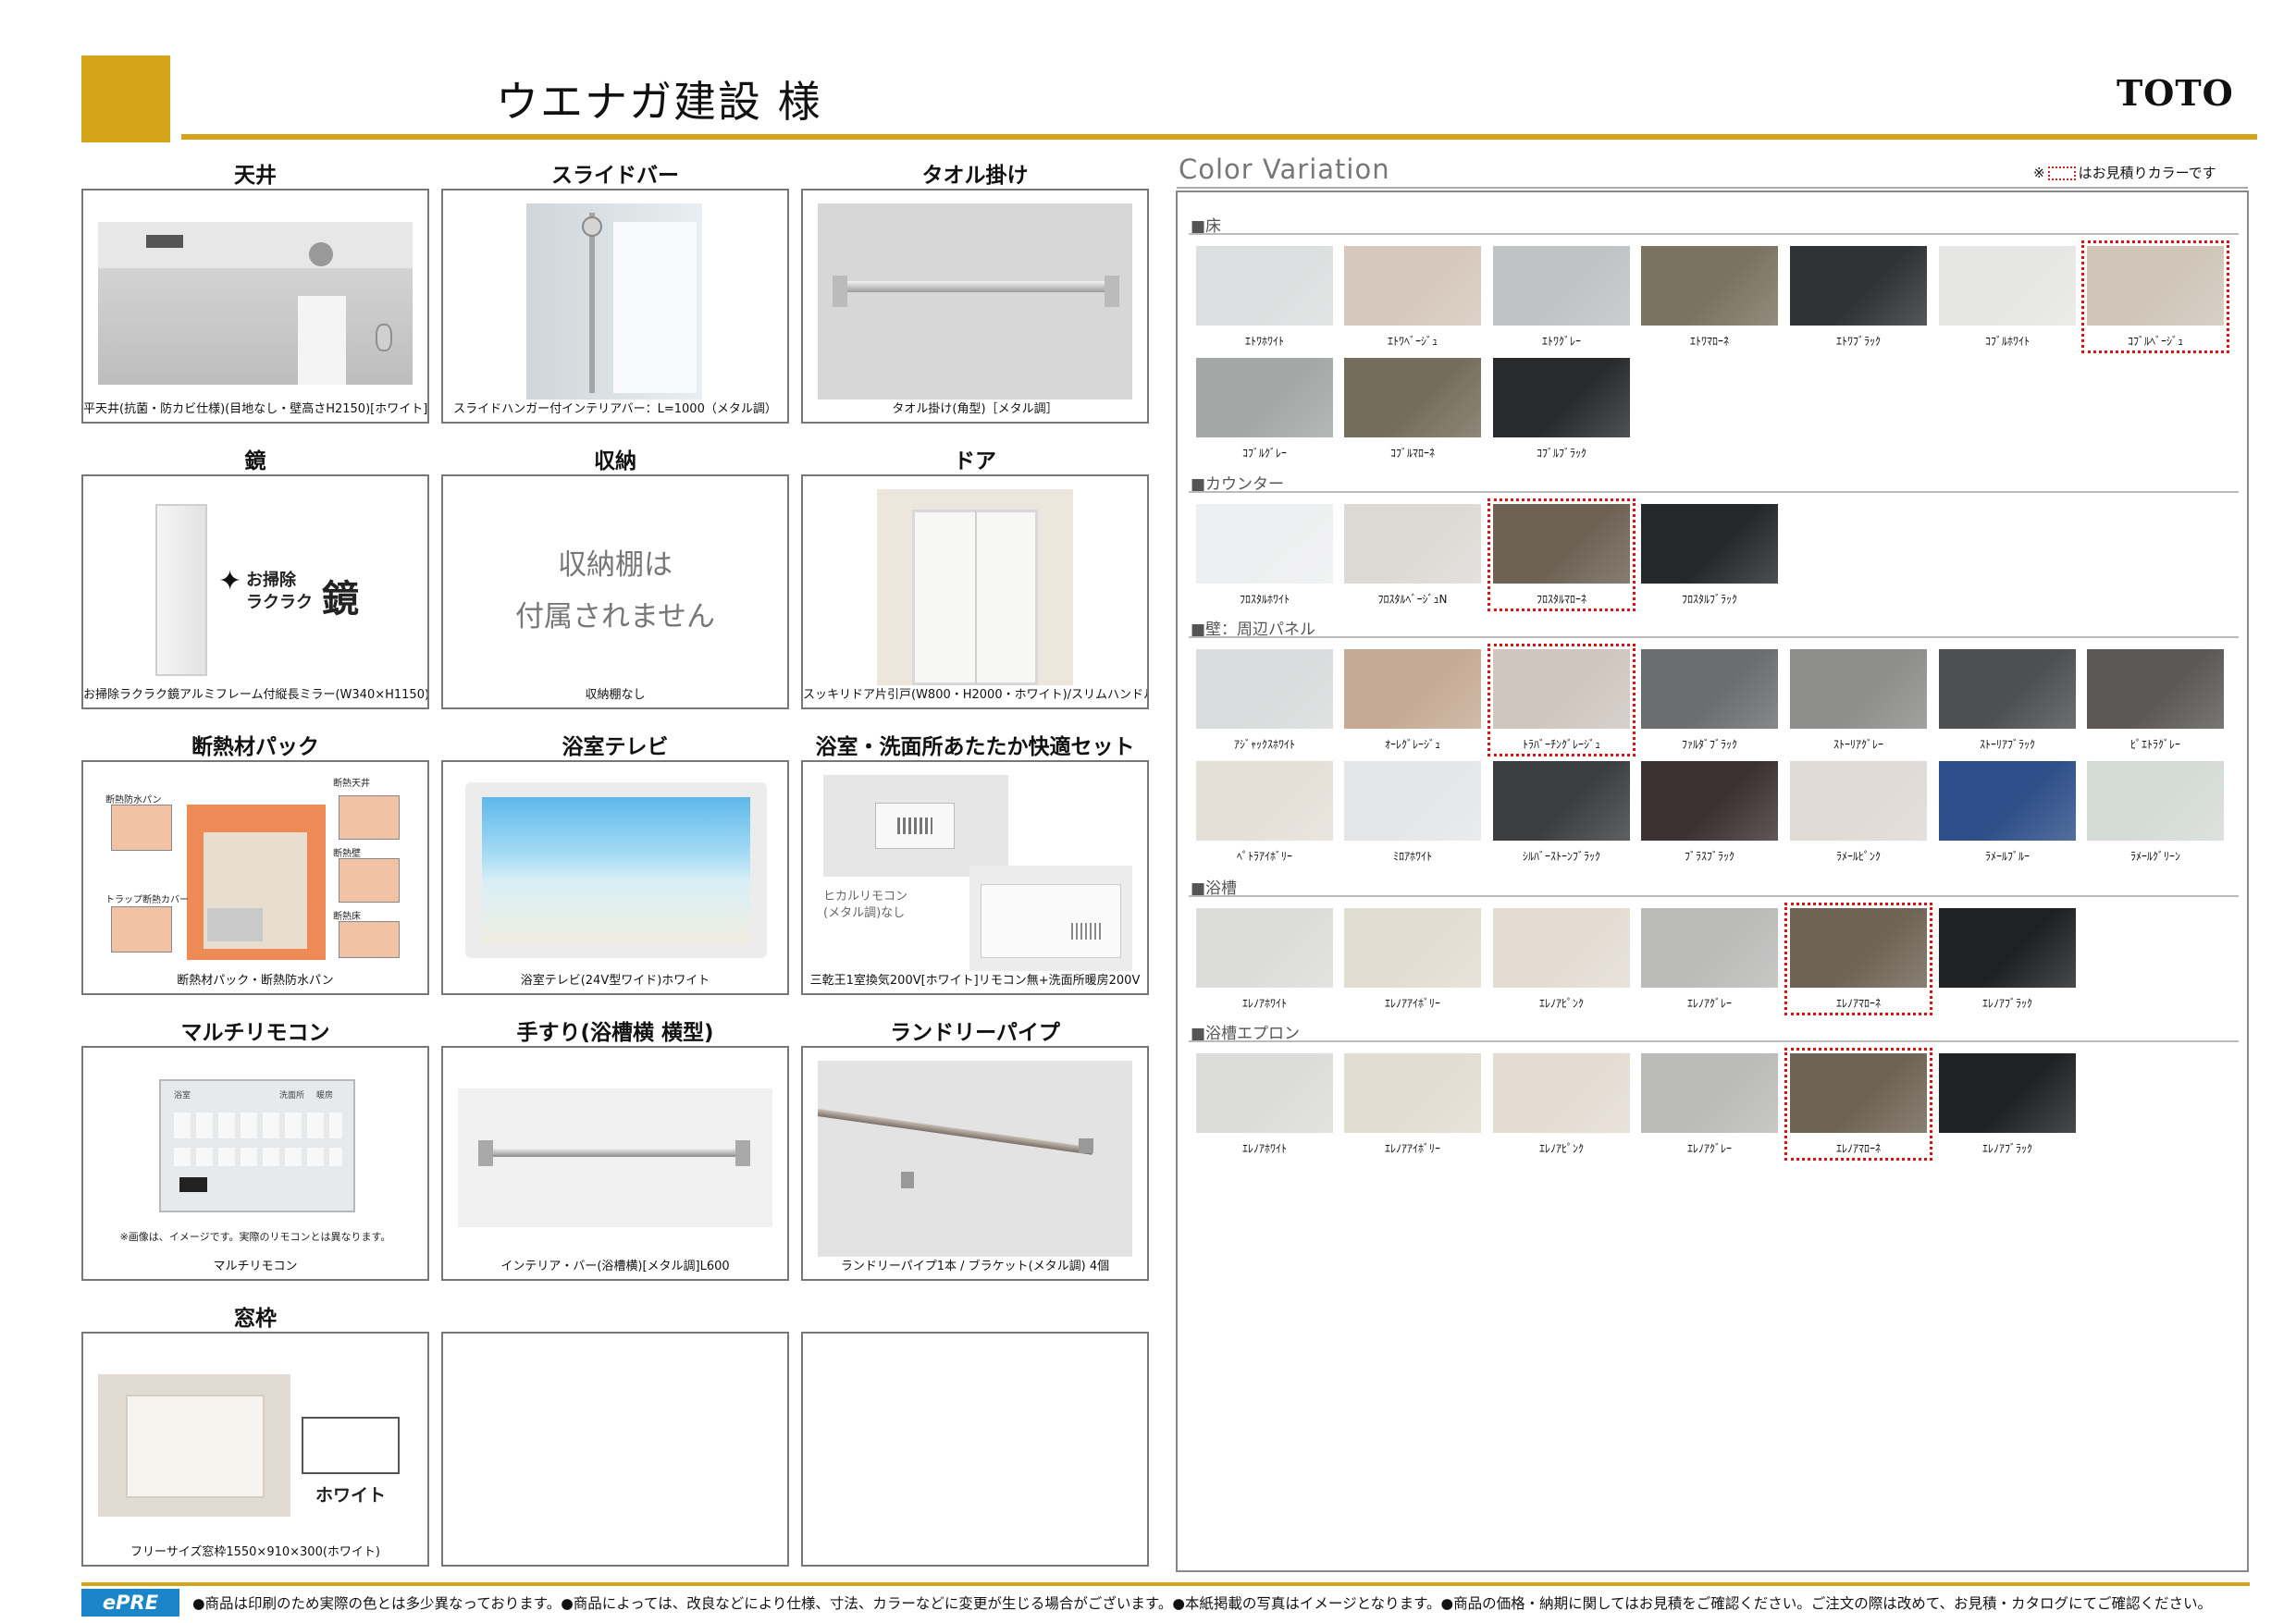  I want to click on product-card-handrail: インテリア・バー(浴槽横)[メタル調]L600, so click(615, 1163).